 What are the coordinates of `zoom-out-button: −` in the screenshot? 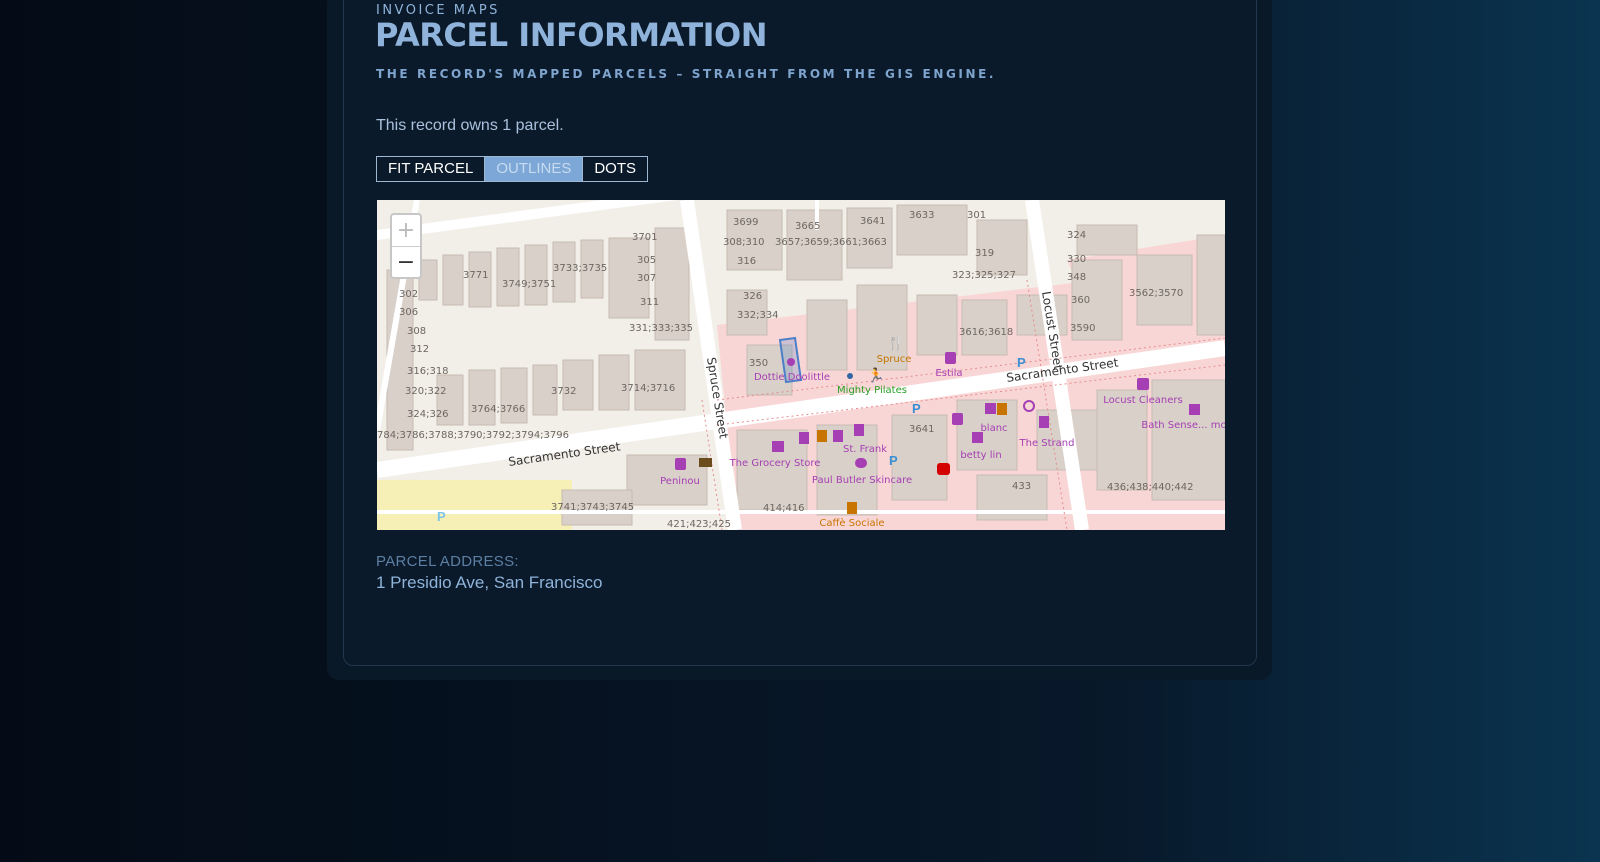 It's located at (406, 262).